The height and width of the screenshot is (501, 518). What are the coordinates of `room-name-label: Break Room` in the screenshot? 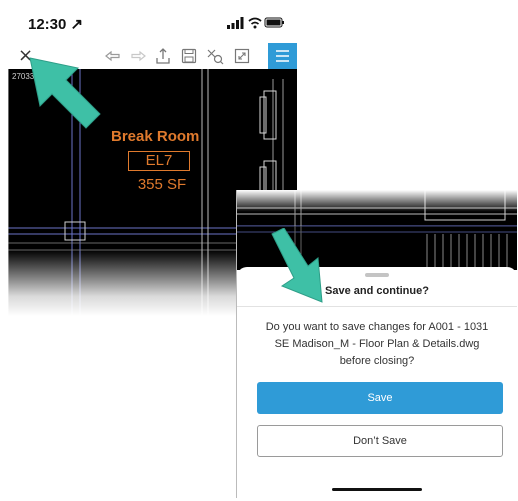 It's located at (155, 136).